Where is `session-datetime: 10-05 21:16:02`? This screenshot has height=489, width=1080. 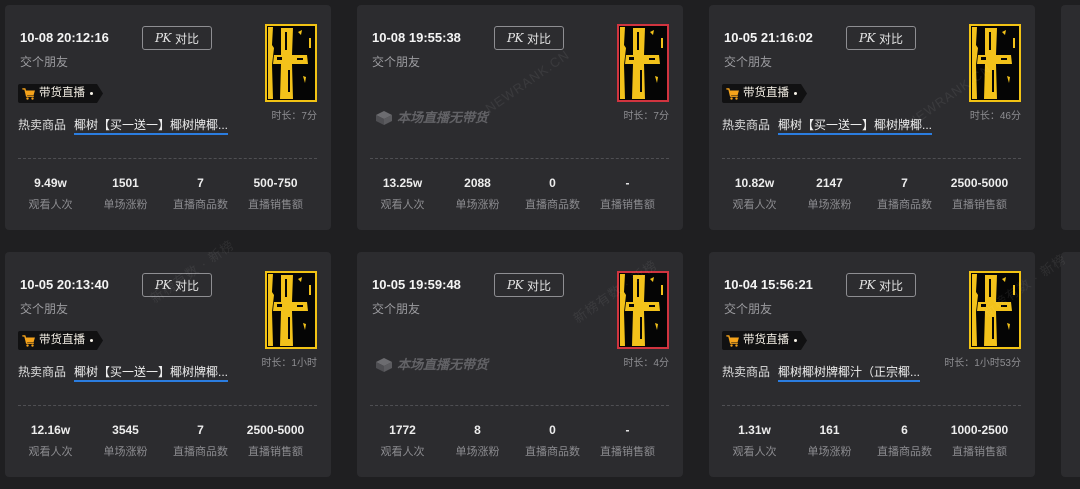 session-datetime: 10-05 21:16:02 is located at coordinates (768, 37).